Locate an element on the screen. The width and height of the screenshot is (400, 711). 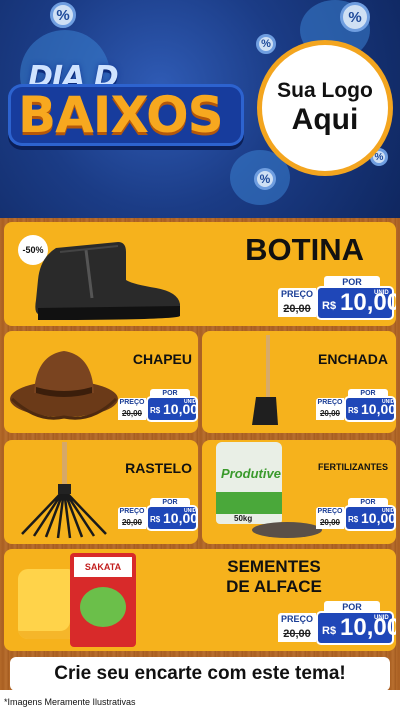
product-name: BOTINA is located at coordinates (304, 249).